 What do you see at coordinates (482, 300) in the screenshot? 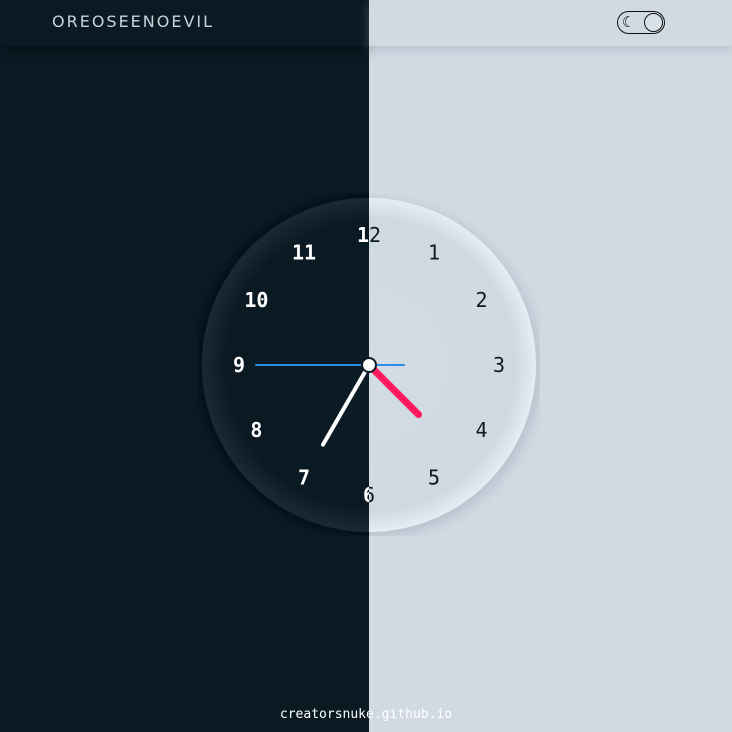
I see `clock-number-2: 2` at bounding box center [482, 300].